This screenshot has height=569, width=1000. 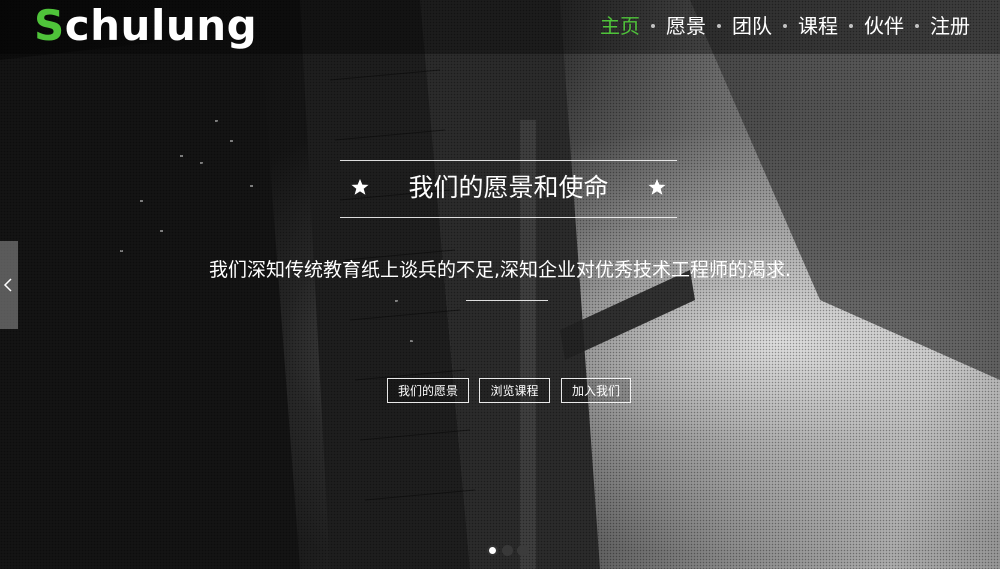 What do you see at coordinates (657, 186) in the screenshot?
I see `star-icon` at bounding box center [657, 186].